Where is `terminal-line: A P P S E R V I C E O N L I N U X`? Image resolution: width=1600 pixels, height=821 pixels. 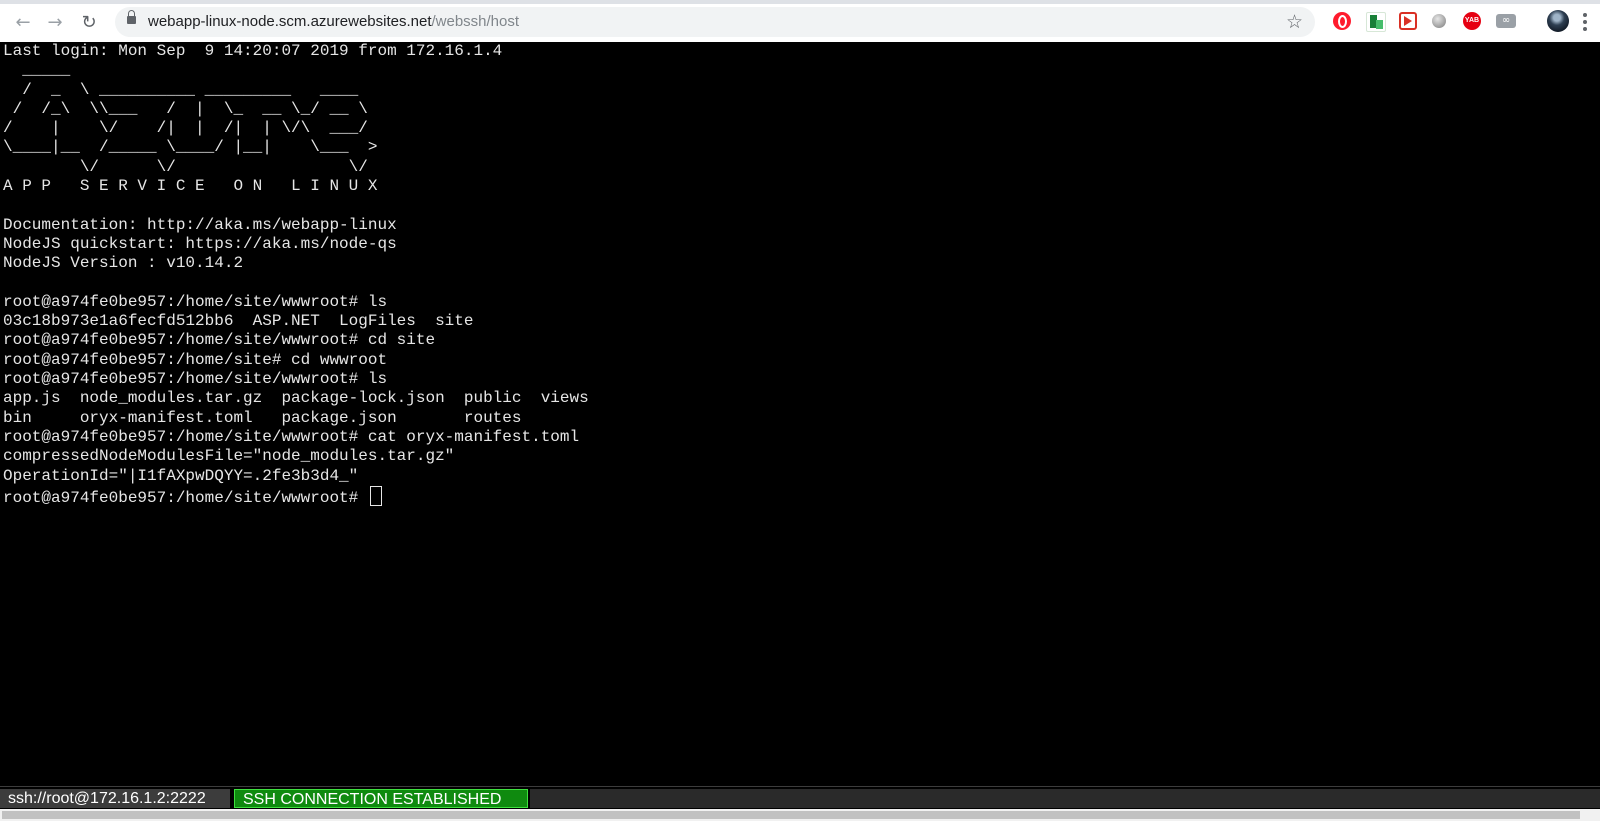
terminal-line: A P P S E R V I C E O N L I N U X is located at coordinates (190, 186).